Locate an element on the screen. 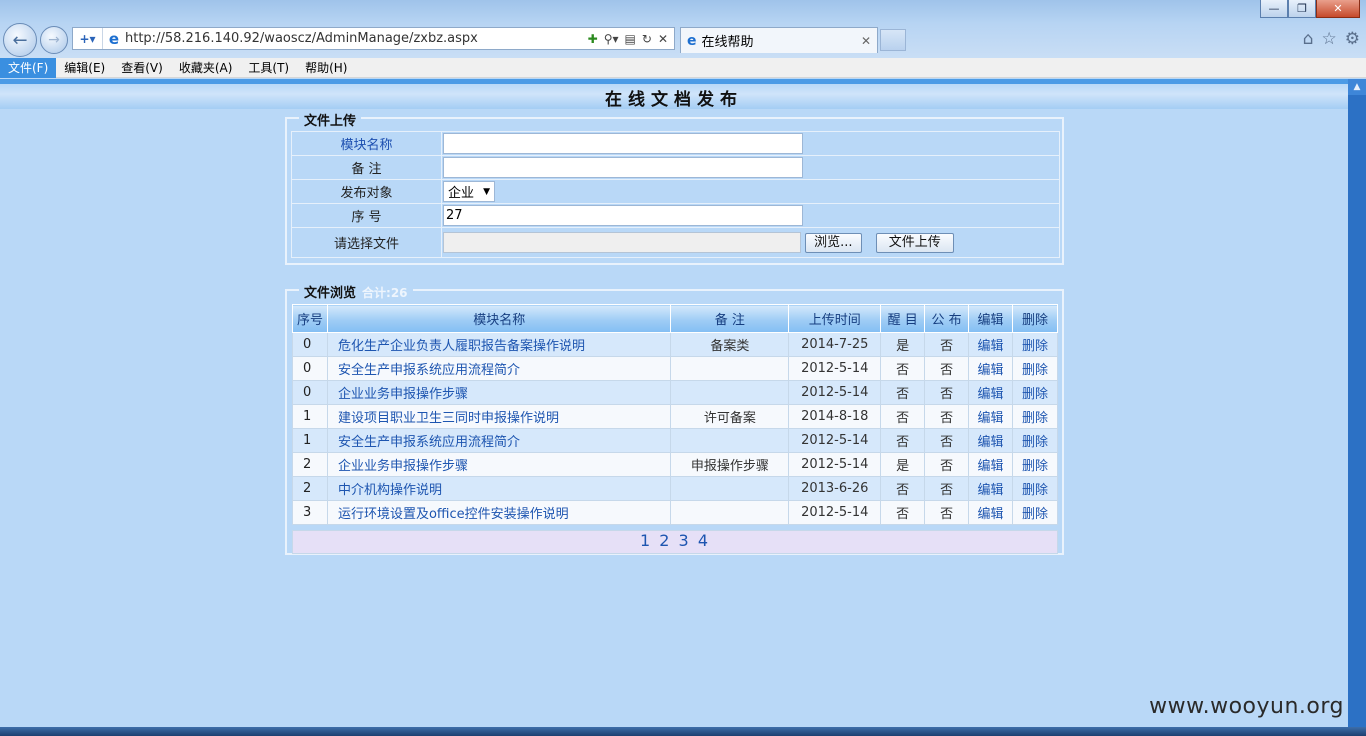  file-path-field is located at coordinates (622, 242).